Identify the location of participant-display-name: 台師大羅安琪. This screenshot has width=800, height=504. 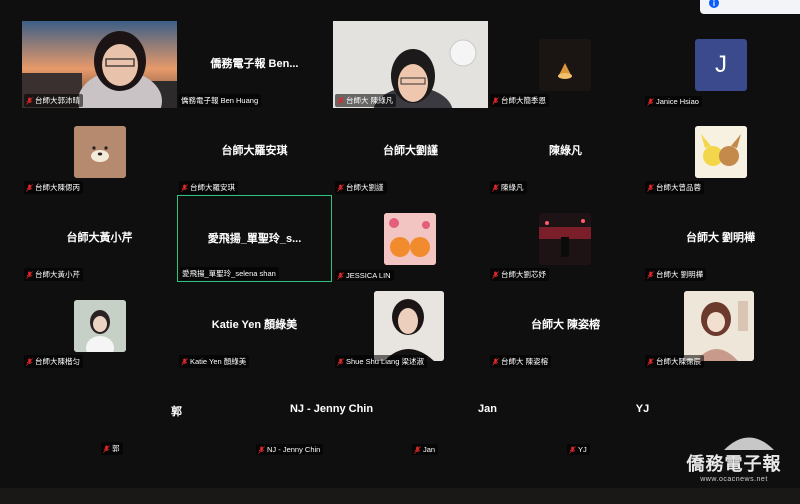
(254, 151).